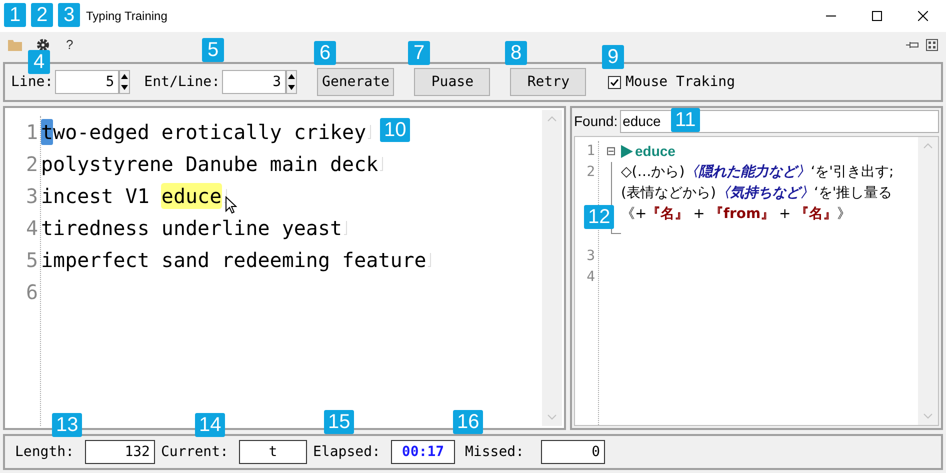 The height and width of the screenshot is (473, 946). Describe the element at coordinates (45, 452) in the screenshot. I see `stat-label: Length:` at that location.